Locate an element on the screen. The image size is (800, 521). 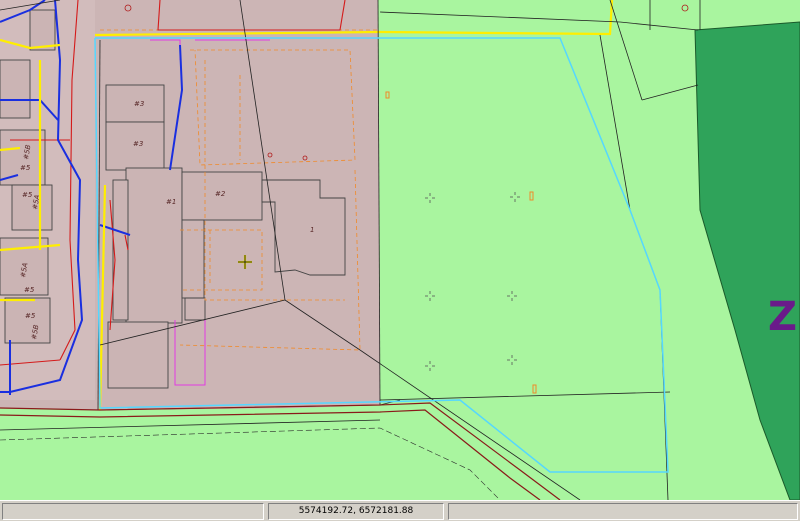
zone-label: Z is located at coordinates (782, 317).